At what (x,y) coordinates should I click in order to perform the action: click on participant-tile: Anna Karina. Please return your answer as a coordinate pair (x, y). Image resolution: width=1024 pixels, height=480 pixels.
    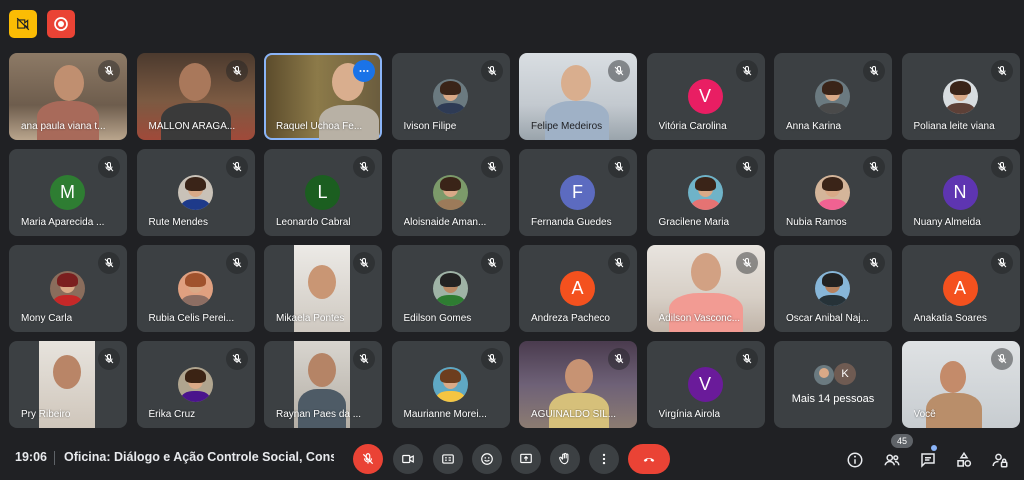
    Looking at the image, I should click on (833, 96).